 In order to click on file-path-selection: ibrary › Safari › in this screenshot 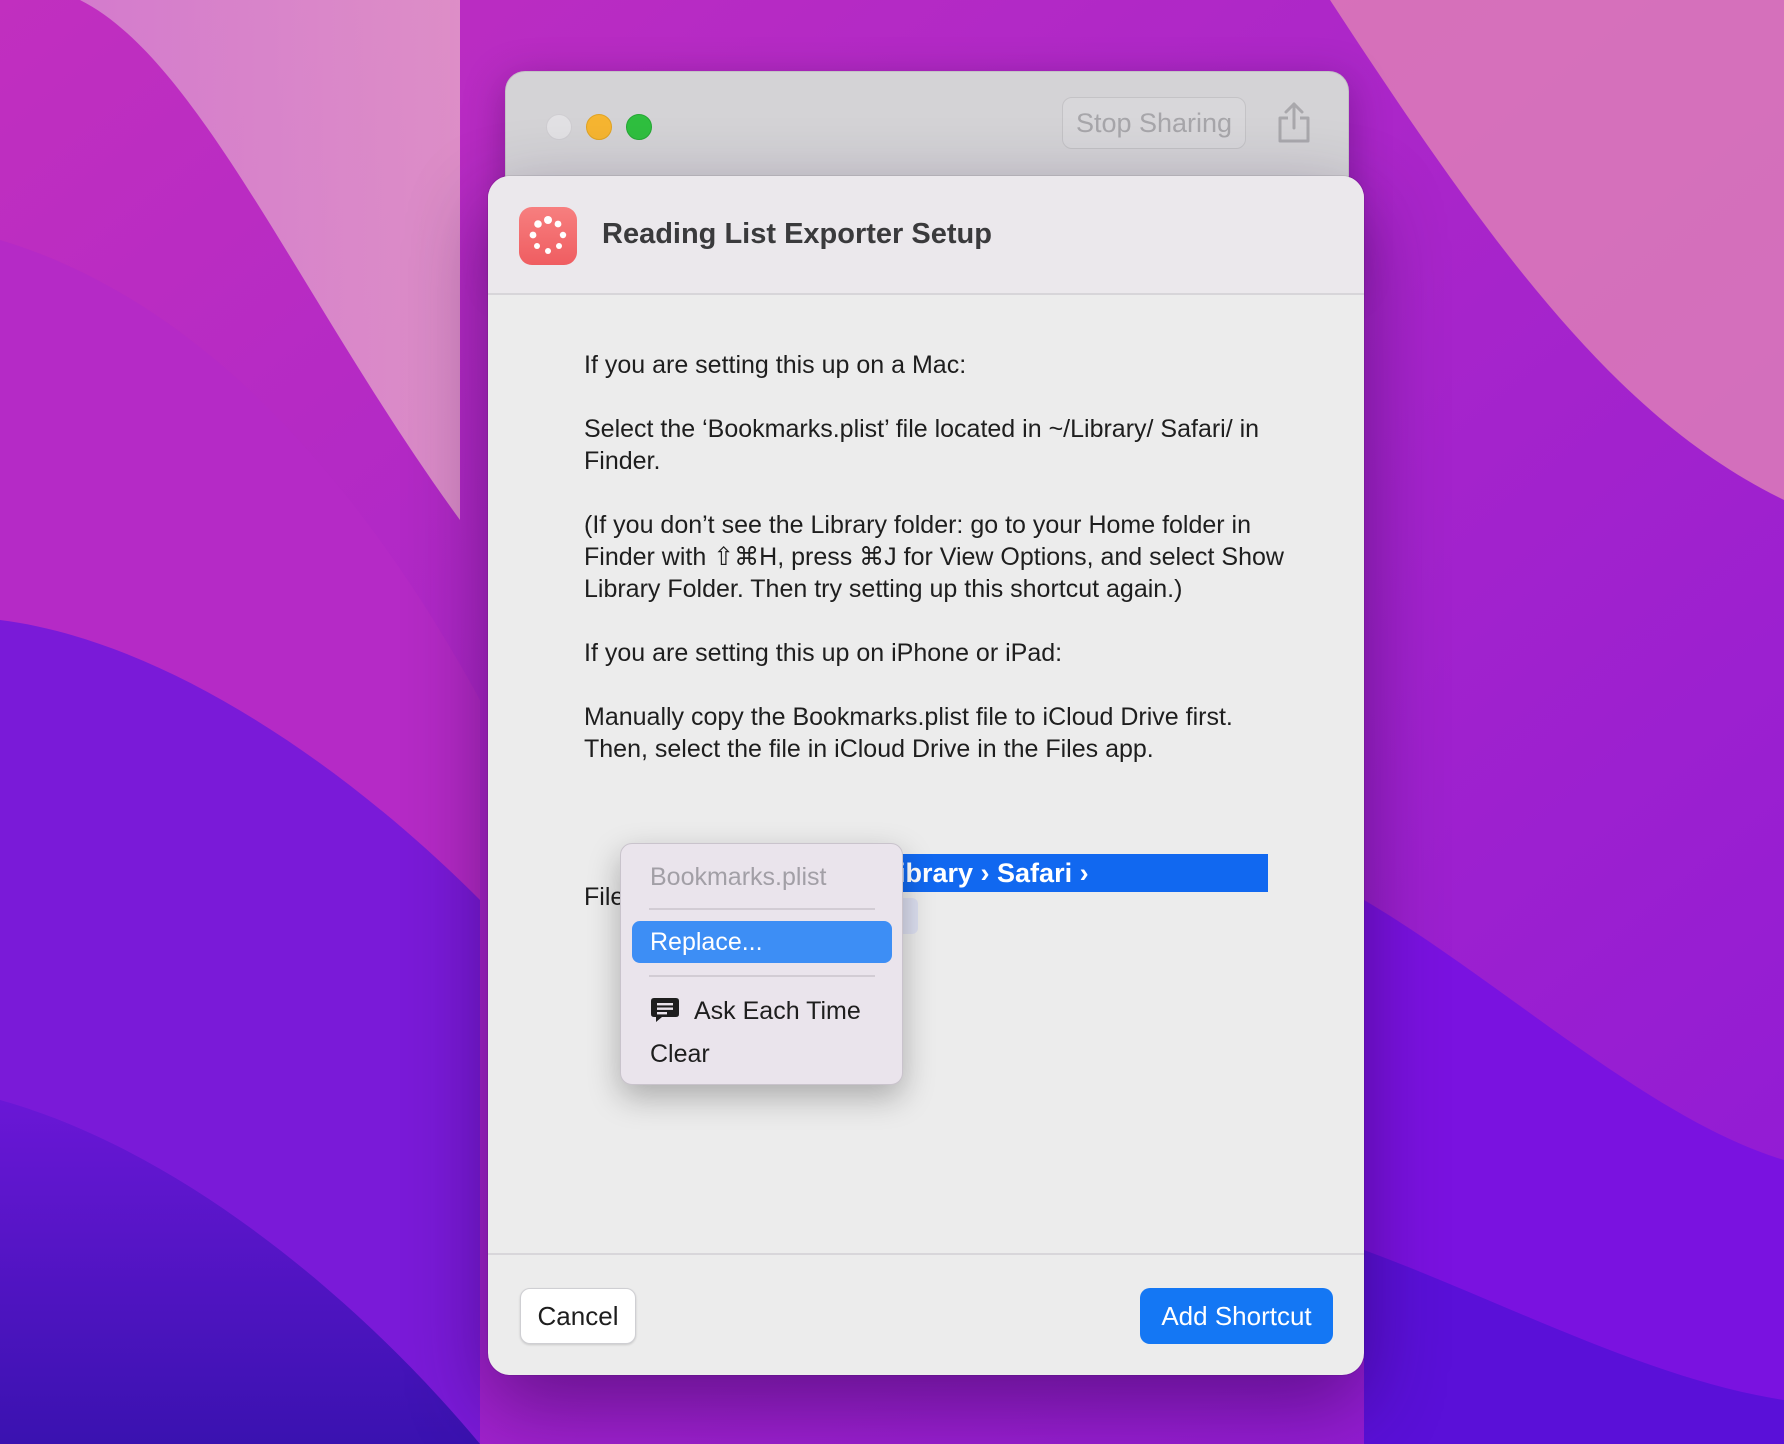, I will do `click(1083, 873)`.